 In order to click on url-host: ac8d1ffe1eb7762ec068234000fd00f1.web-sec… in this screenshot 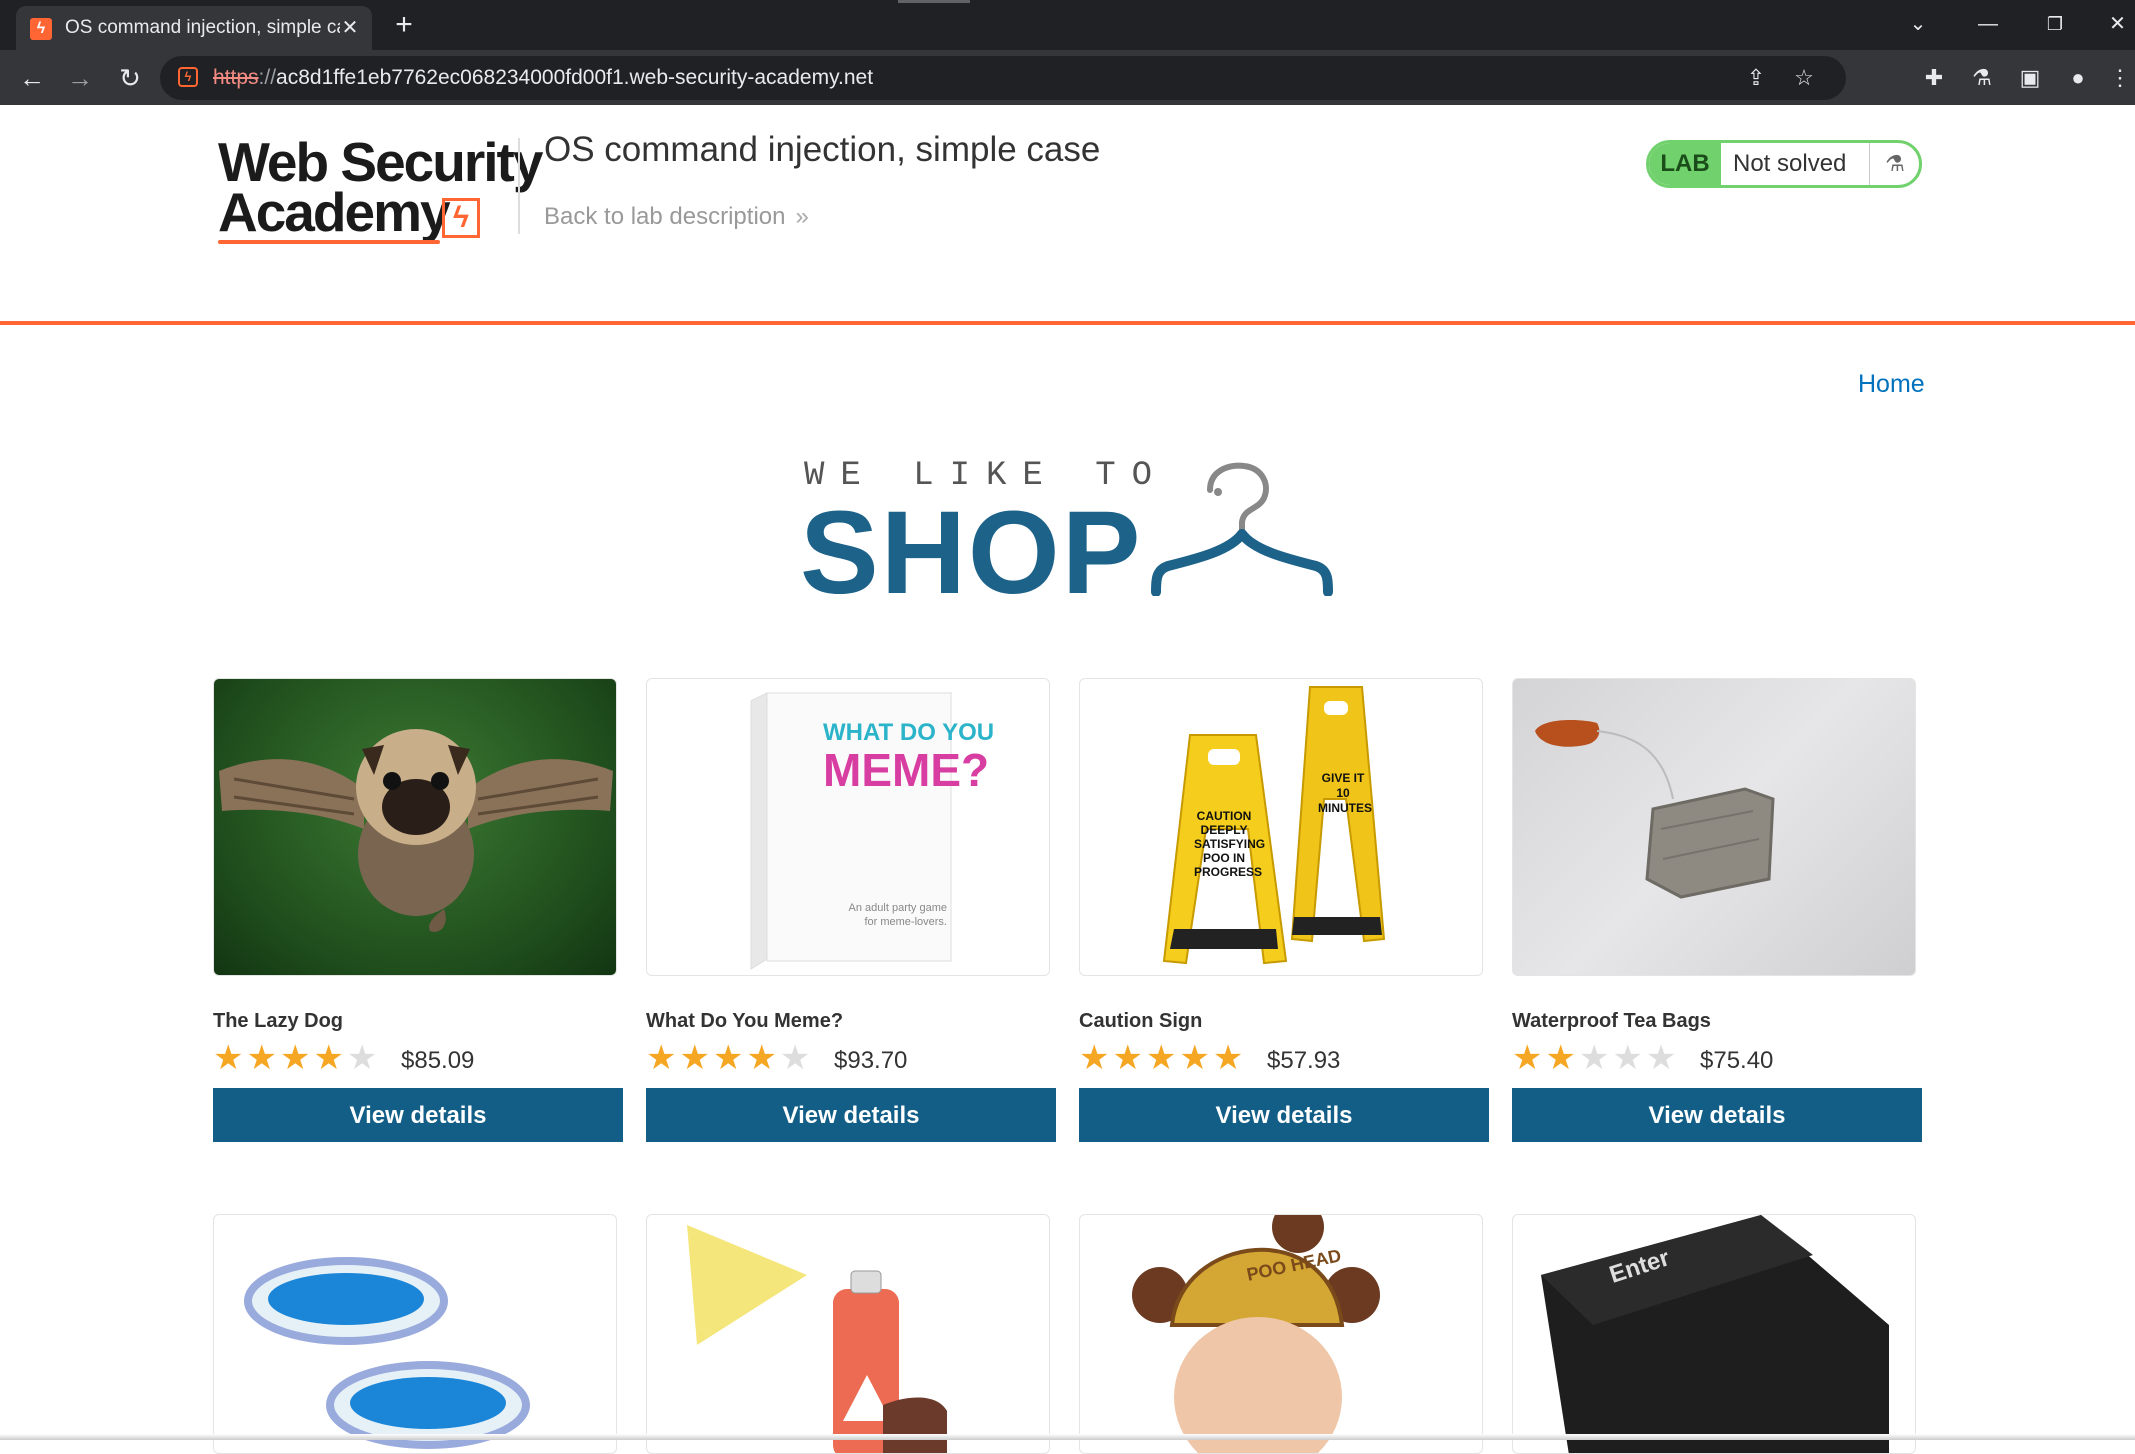, I will do `click(575, 77)`.